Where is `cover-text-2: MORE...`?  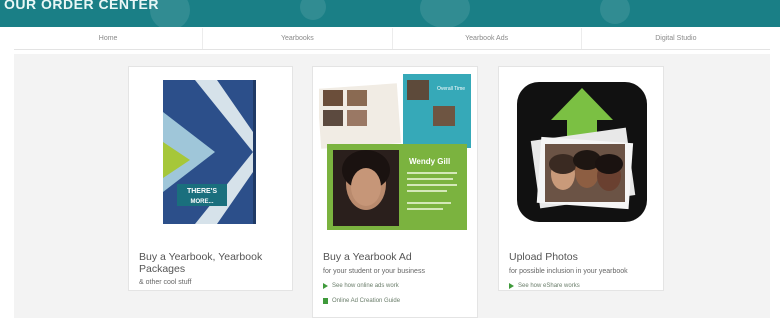 cover-text-2: MORE... is located at coordinates (201, 202).